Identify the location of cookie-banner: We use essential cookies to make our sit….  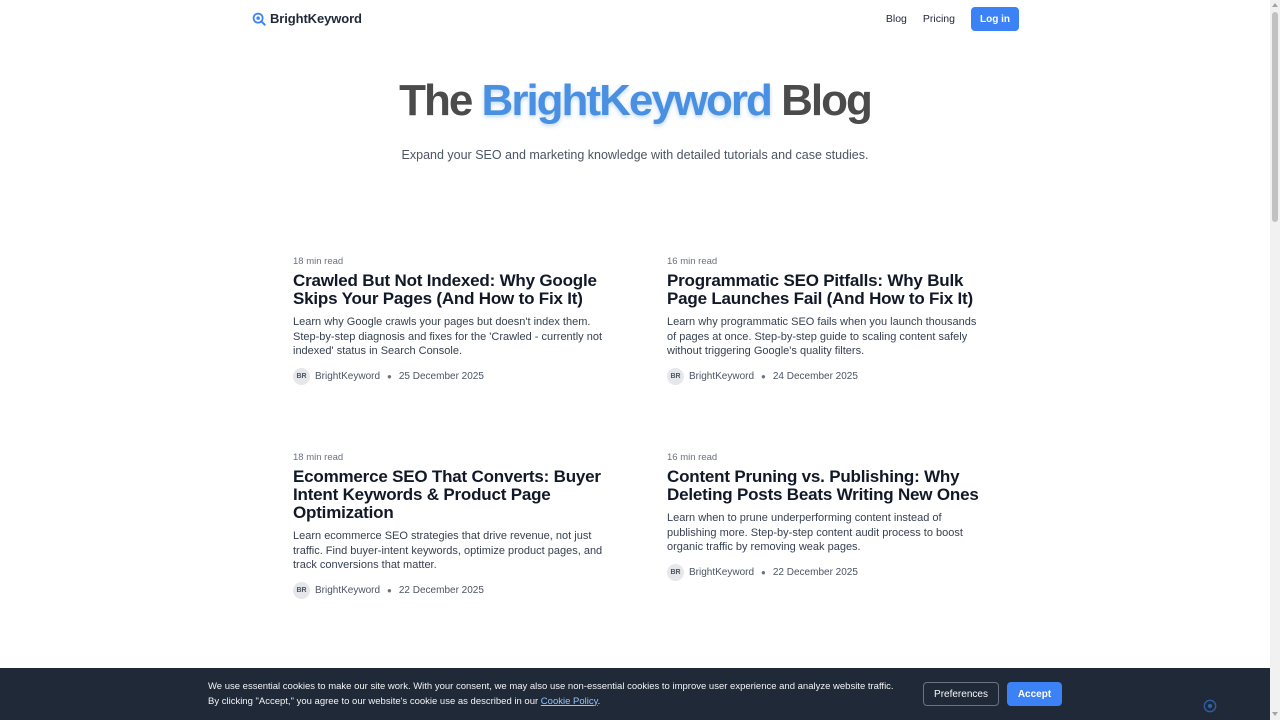
(635, 694).